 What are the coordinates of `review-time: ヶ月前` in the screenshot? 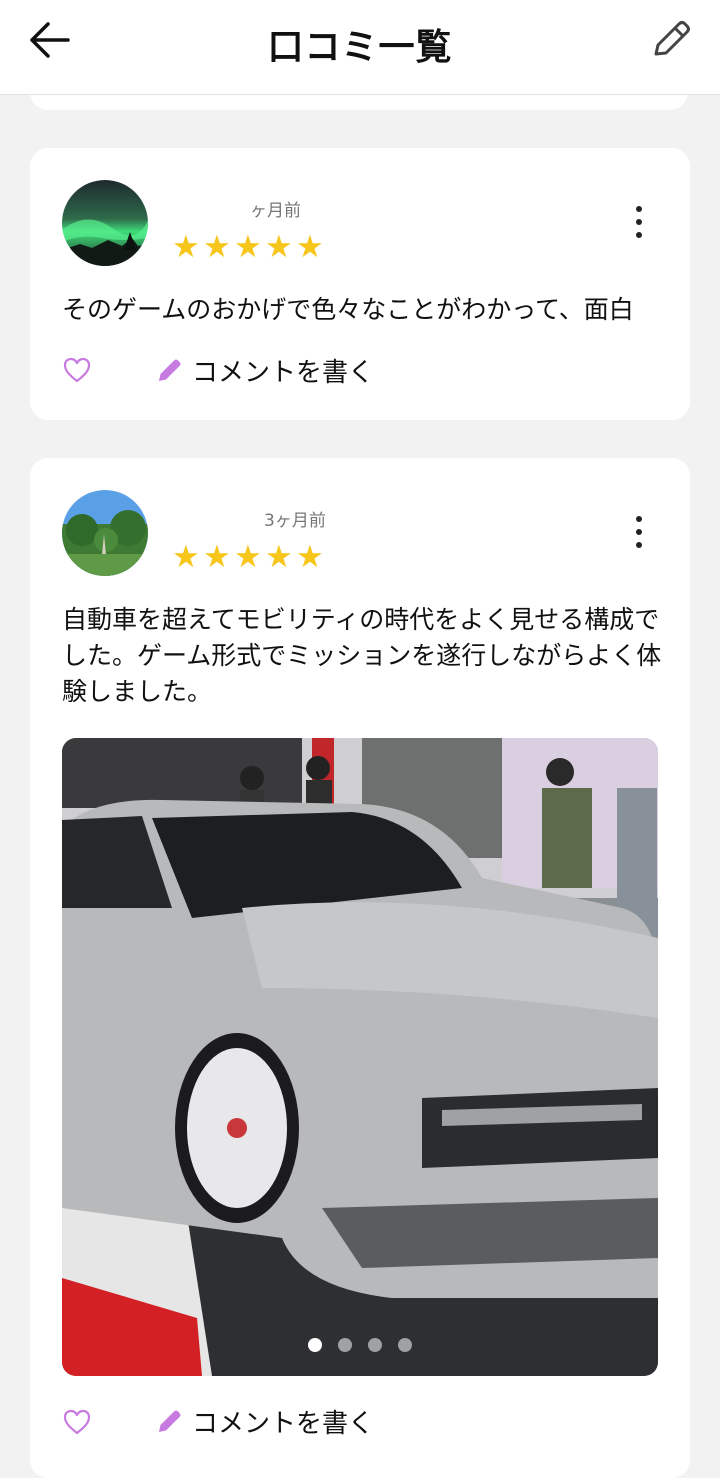 It's located at (275, 211).